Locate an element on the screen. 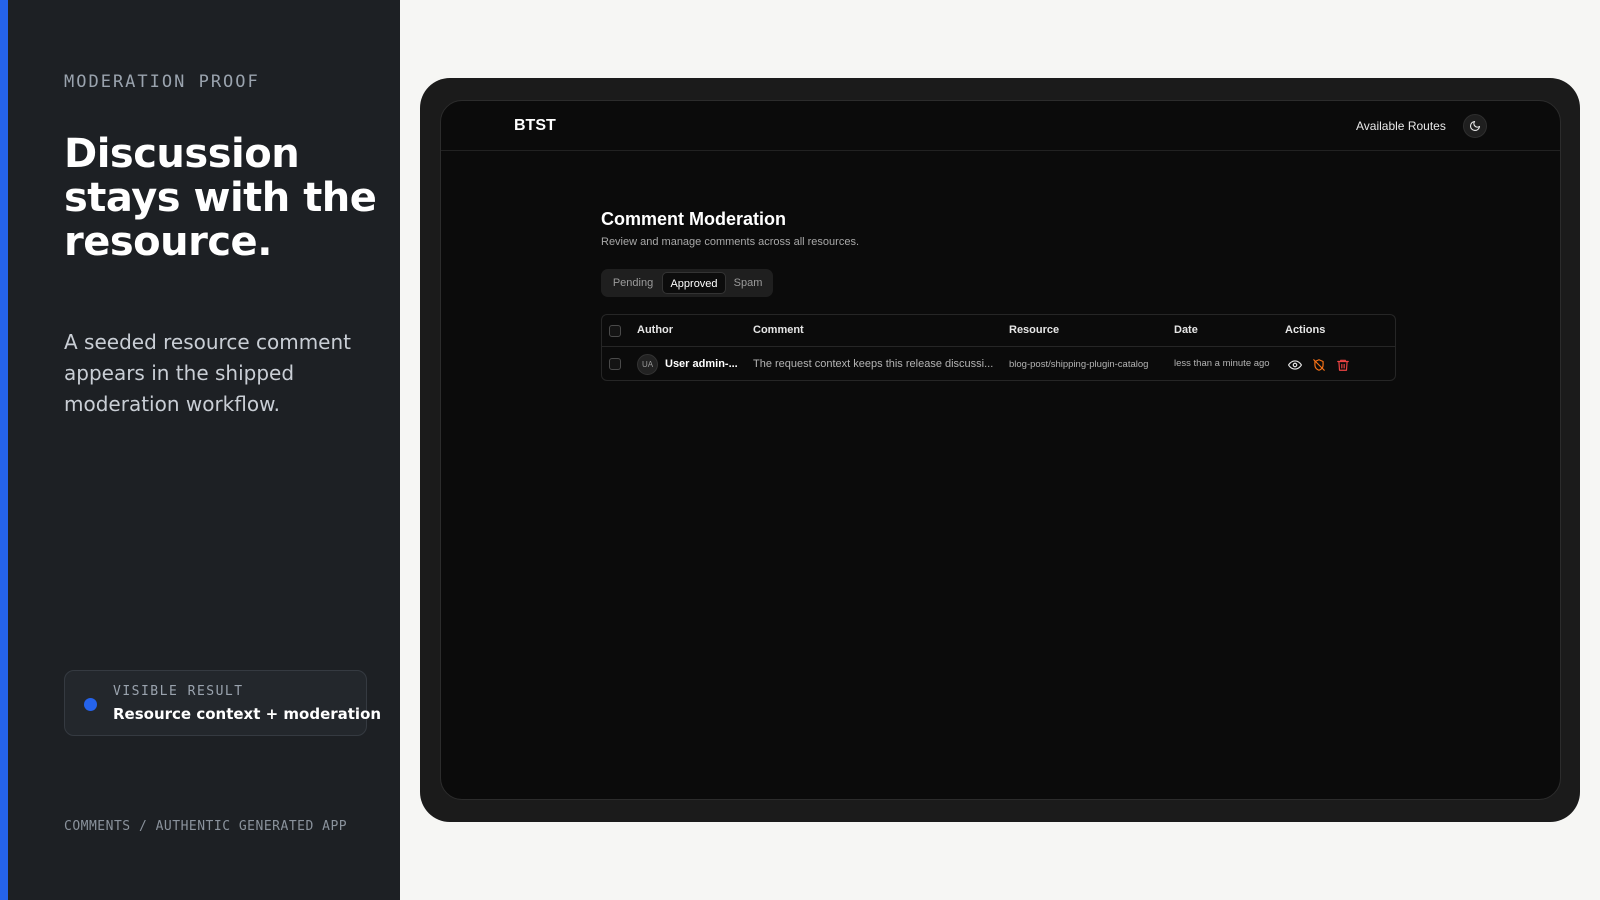  brand-logo: BTST is located at coordinates (535, 126).